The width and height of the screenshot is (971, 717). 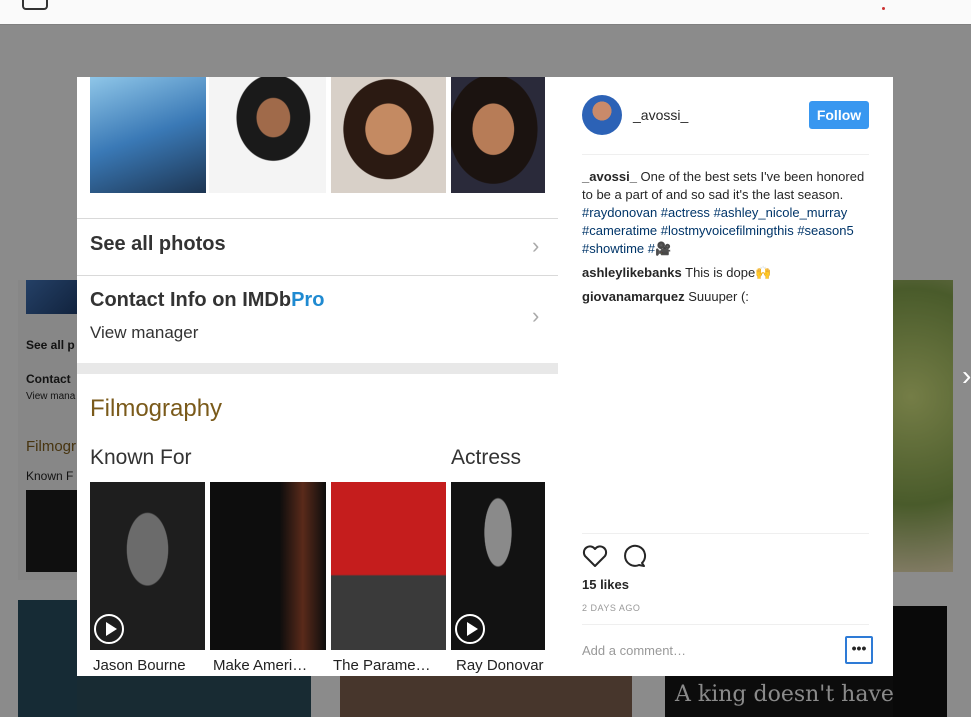 I want to click on hashtag-link: #actress, so click(x=685, y=212).